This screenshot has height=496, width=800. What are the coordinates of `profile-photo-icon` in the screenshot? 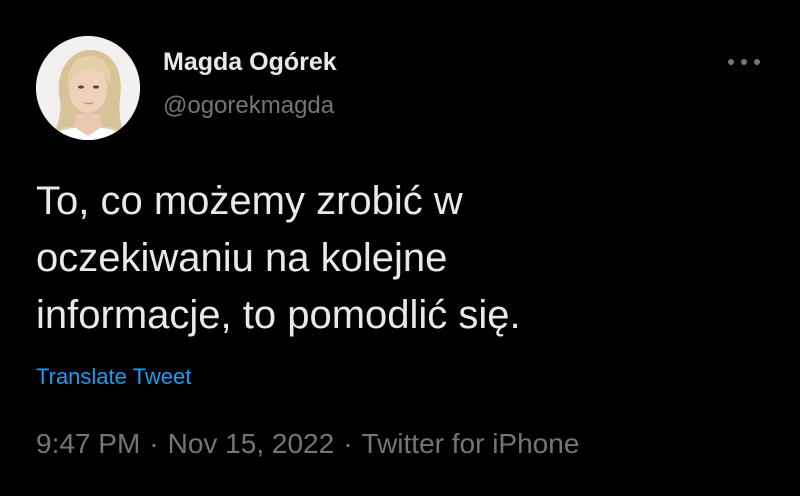 It's located at (88, 88).